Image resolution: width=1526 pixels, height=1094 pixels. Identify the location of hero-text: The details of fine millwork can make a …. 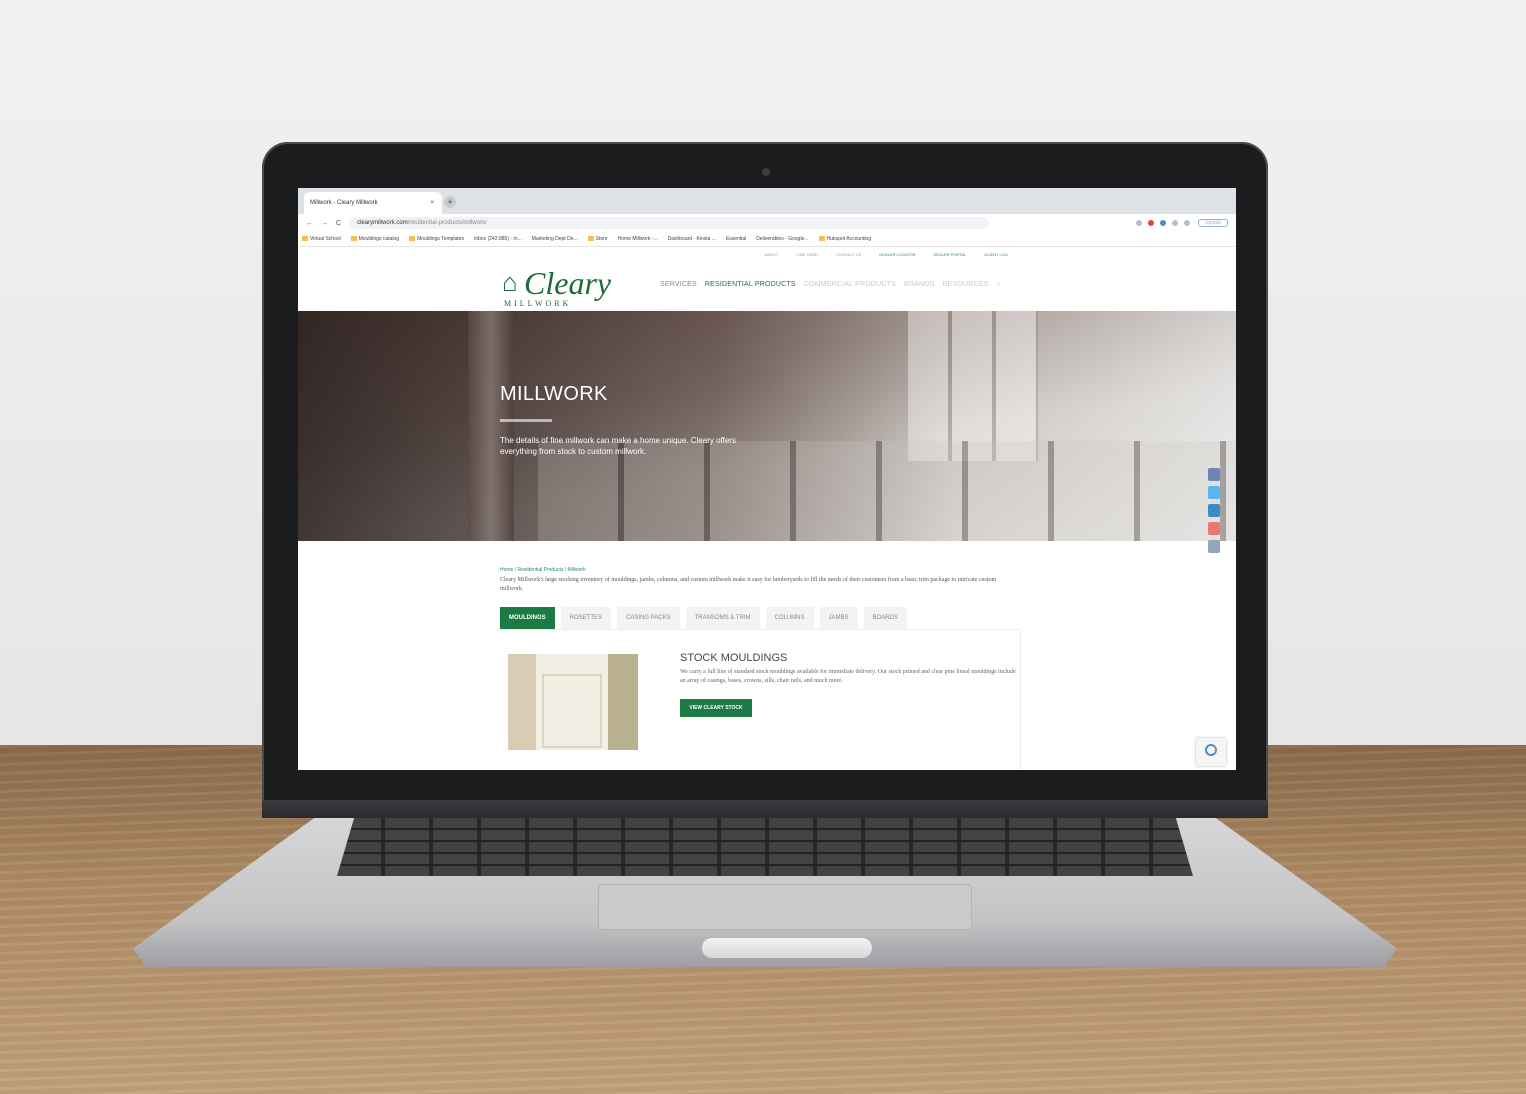
(618, 446).